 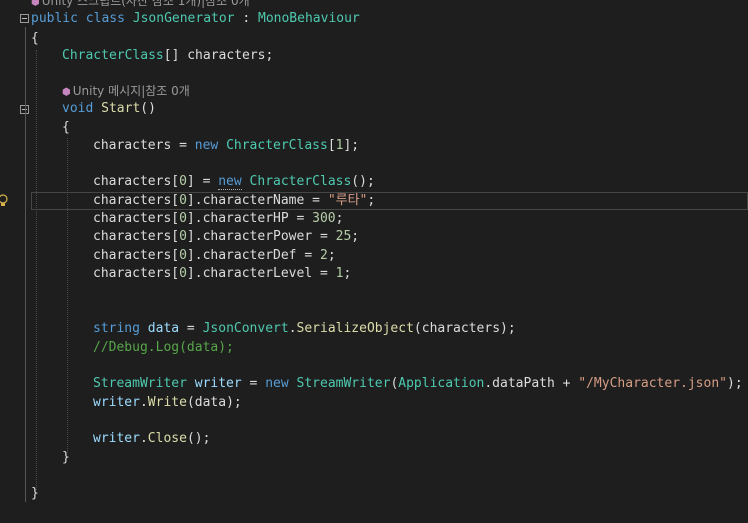 What do you see at coordinates (152, 438) in the screenshot?
I see `code-line-close: writer.Close();` at bounding box center [152, 438].